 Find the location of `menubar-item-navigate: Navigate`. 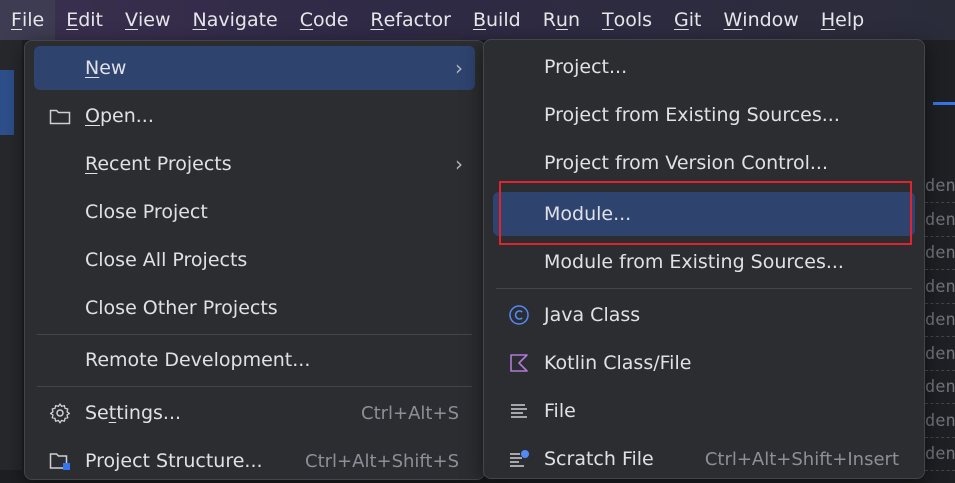

menubar-item-navigate: Navigate is located at coordinates (235, 20).